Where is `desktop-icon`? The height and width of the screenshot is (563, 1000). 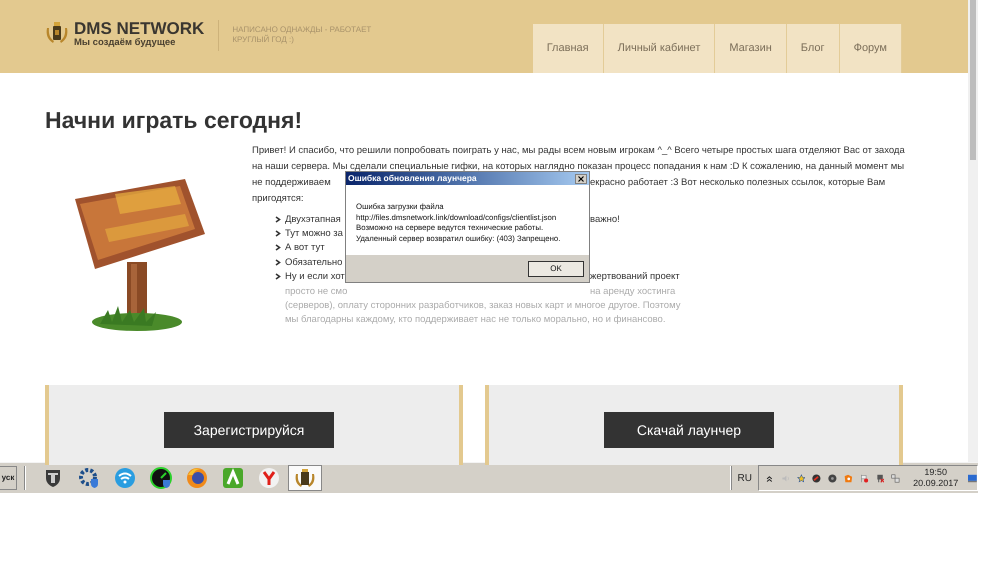 desktop-icon is located at coordinates (973, 478).